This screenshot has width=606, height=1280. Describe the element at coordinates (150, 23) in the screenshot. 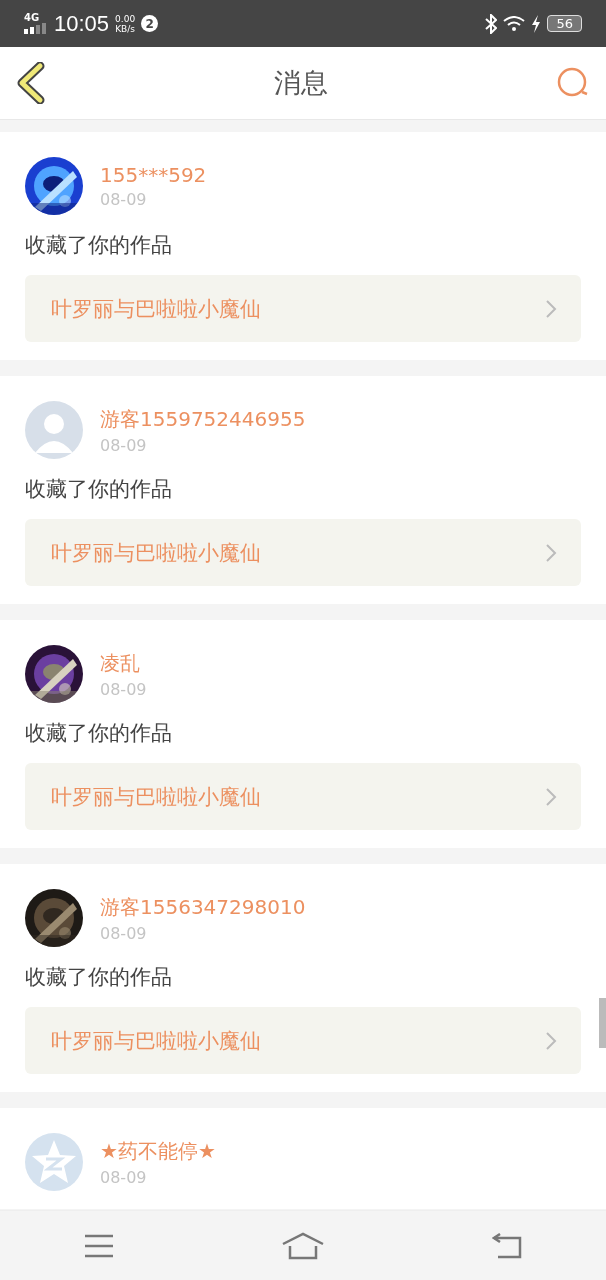

I see `notification-count: 2` at that location.